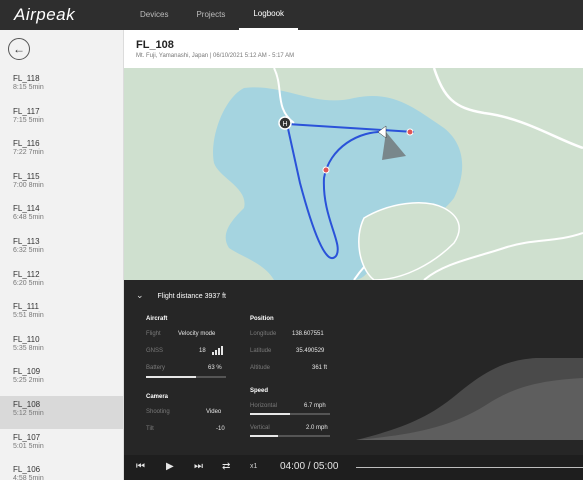 The image size is (583, 480). What do you see at coordinates (26, 339) in the screenshot?
I see `flight-item-name: FL_110` at bounding box center [26, 339].